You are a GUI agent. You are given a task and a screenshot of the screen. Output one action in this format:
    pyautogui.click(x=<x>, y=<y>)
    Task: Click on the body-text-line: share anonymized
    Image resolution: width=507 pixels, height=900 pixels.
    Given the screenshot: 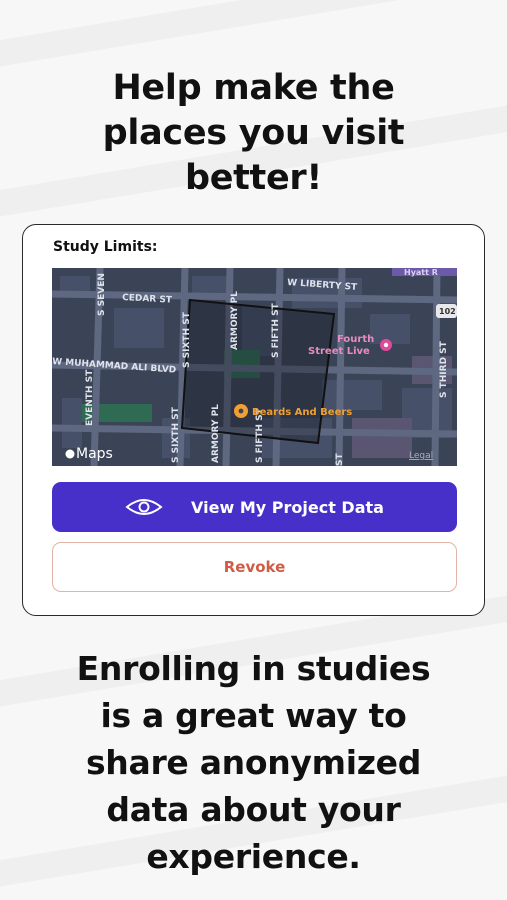 What is the action you would take?
    pyautogui.click(x=253, y=762)
    